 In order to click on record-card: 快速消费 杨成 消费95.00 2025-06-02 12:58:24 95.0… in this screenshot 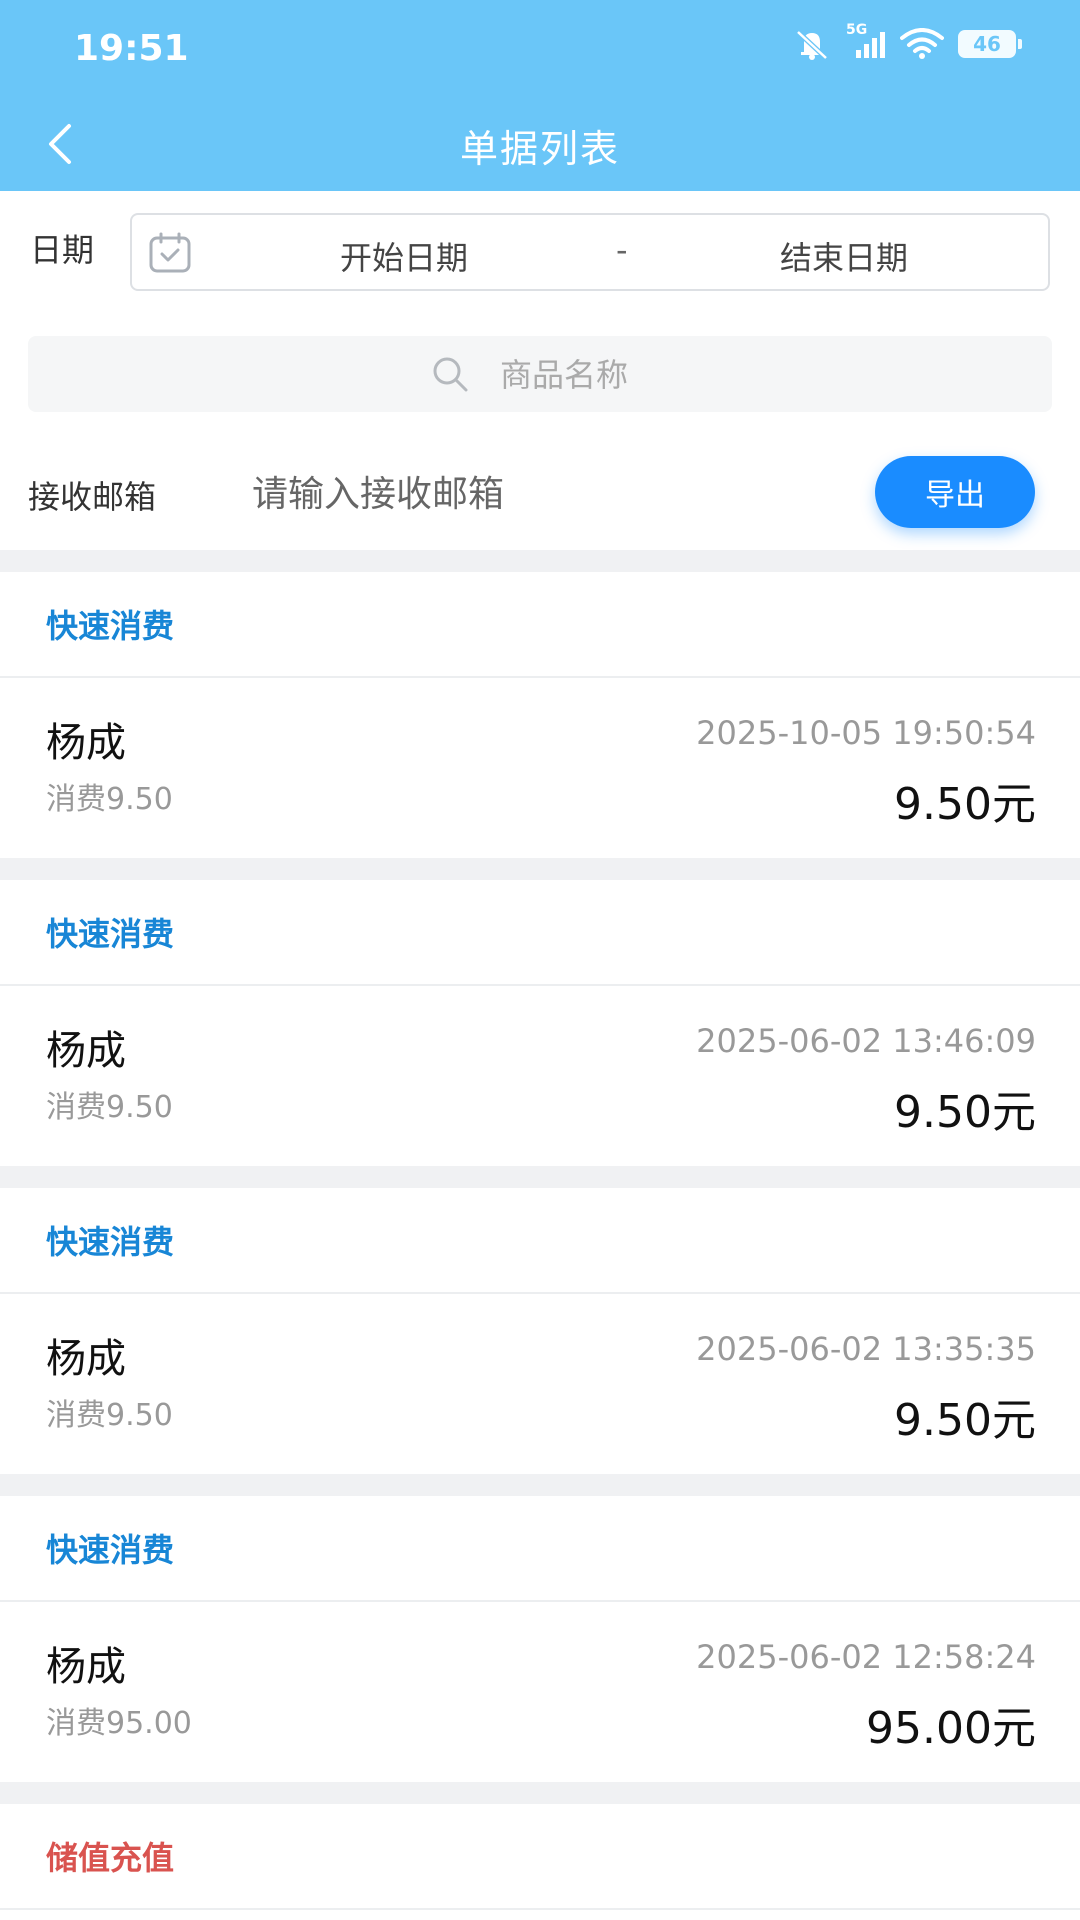, I will do `click(540, 1639)`.